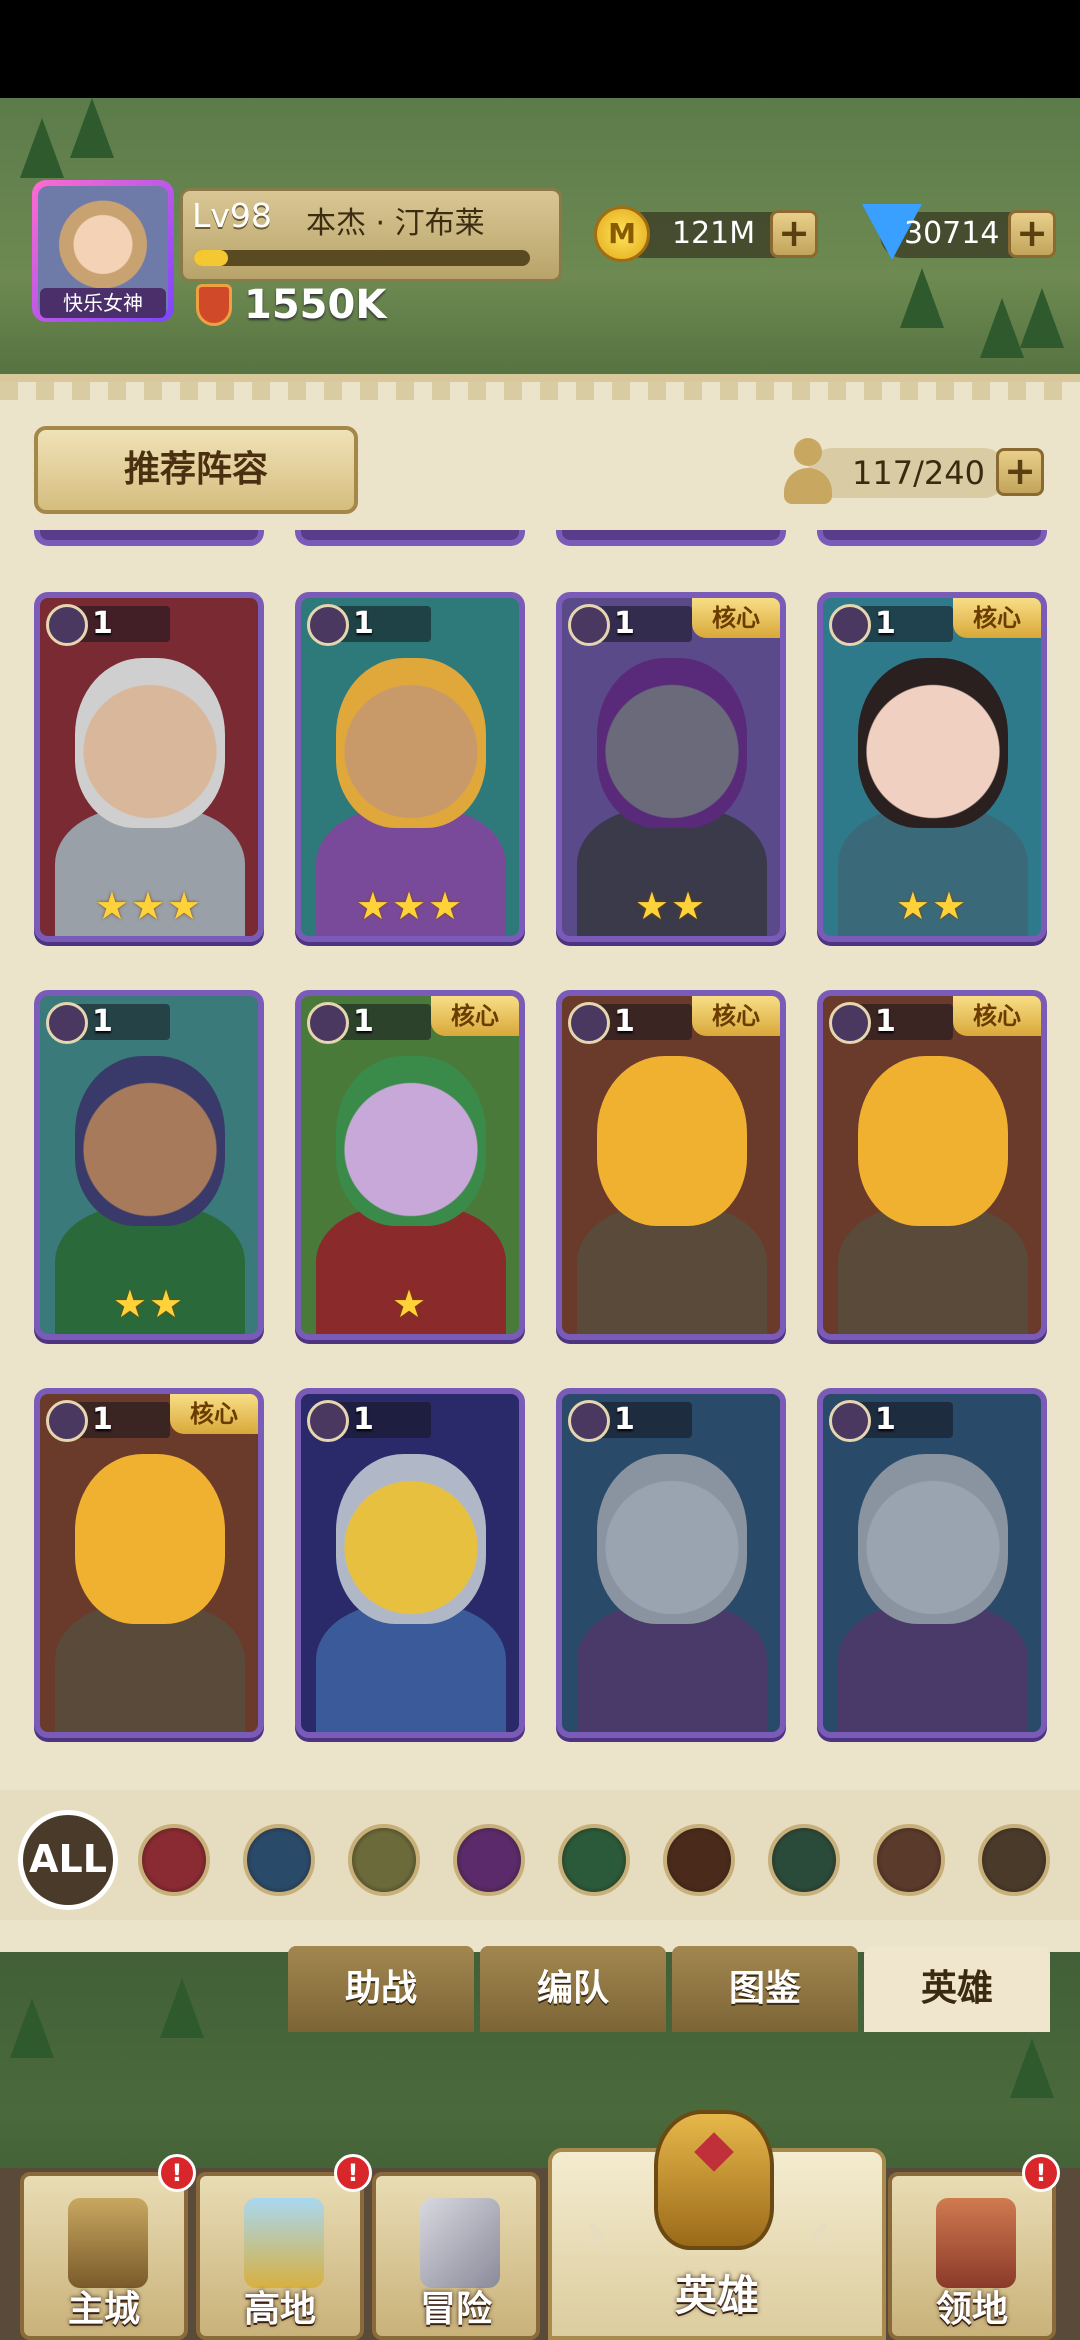 The height and width of the screenshot is (2340, 1080). Describe the element at coordinates (328, 1023) in the screenshot. I see `bow-icon` at that location.